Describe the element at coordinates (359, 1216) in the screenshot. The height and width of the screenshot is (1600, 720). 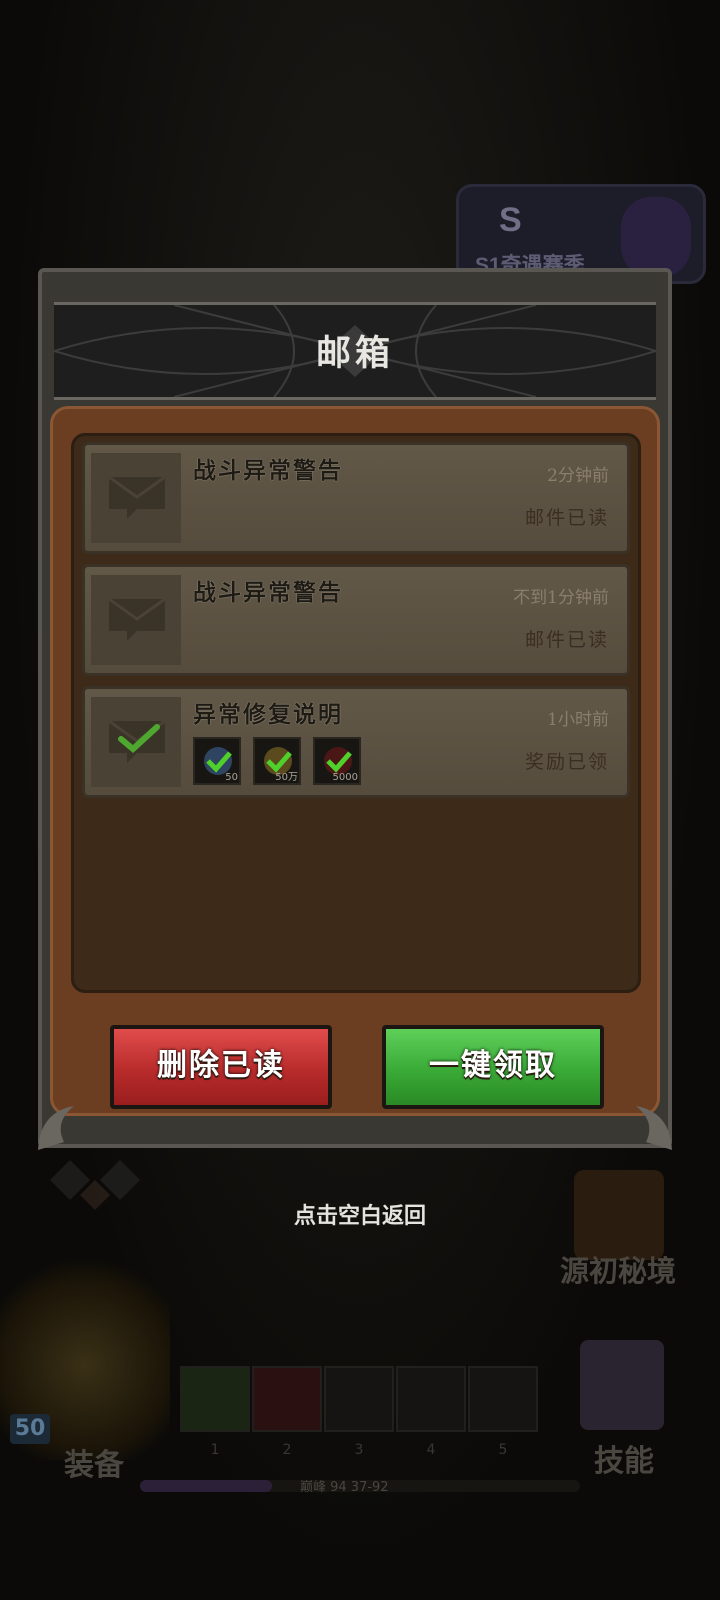
I see `tap-to-return-hint: 点击空白返回` at that location.